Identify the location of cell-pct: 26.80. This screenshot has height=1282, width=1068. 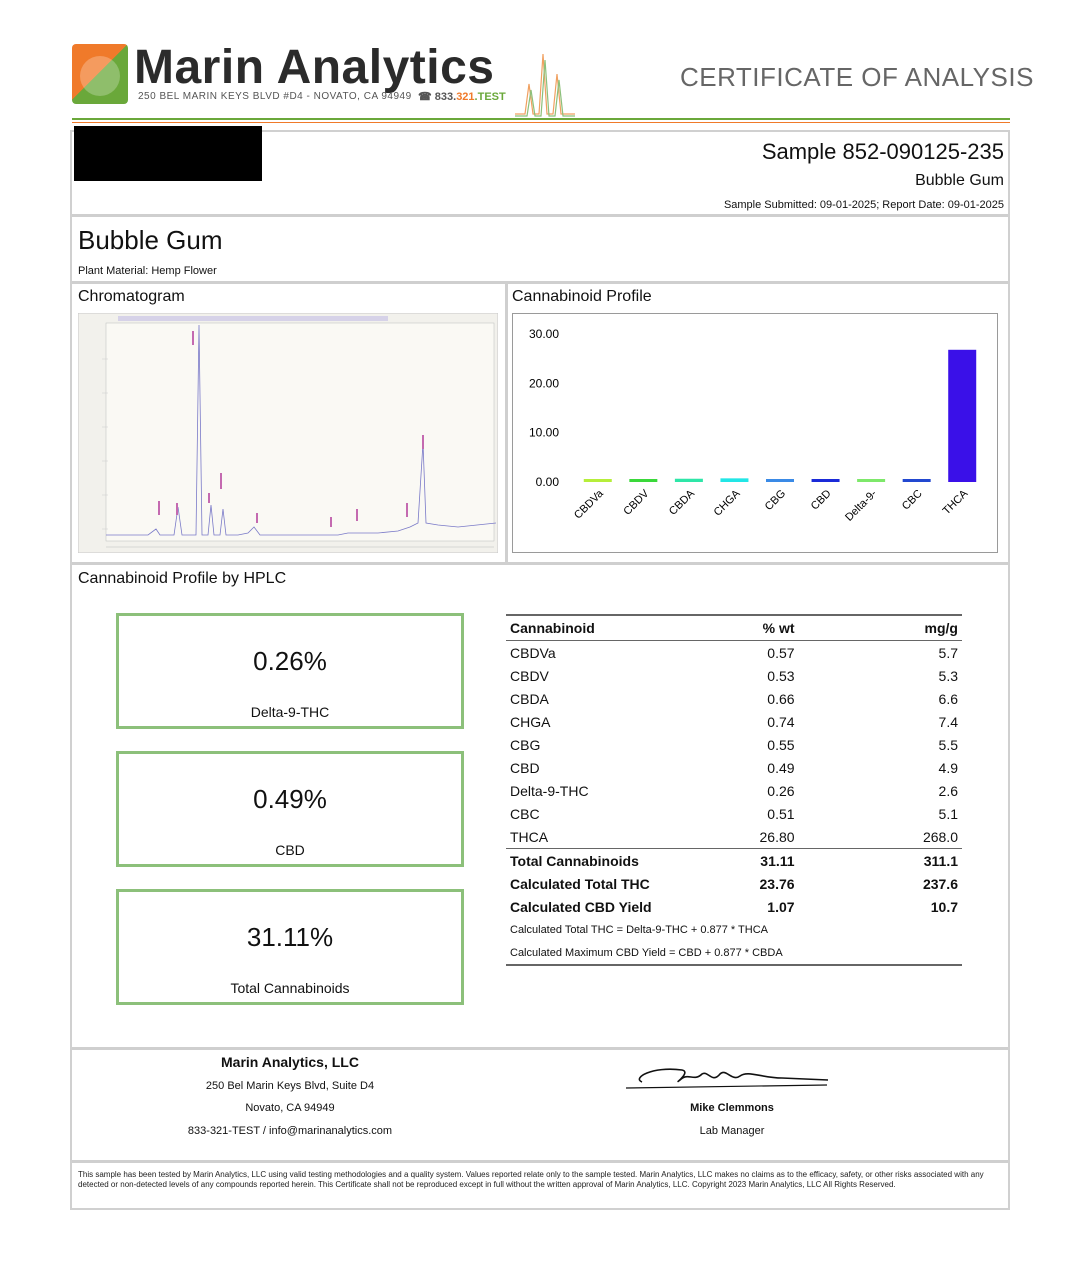
(777, 836).